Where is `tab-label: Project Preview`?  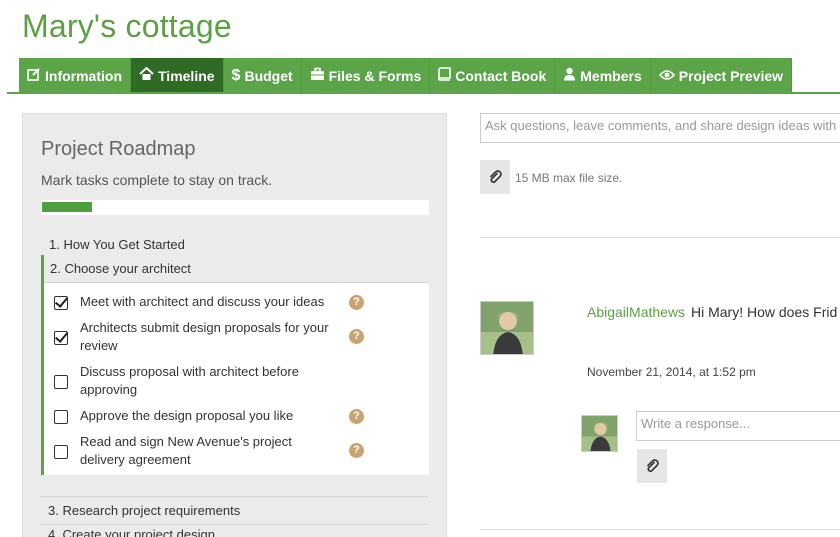 tab-label: Project Preview is located at coordinates (731, 75).